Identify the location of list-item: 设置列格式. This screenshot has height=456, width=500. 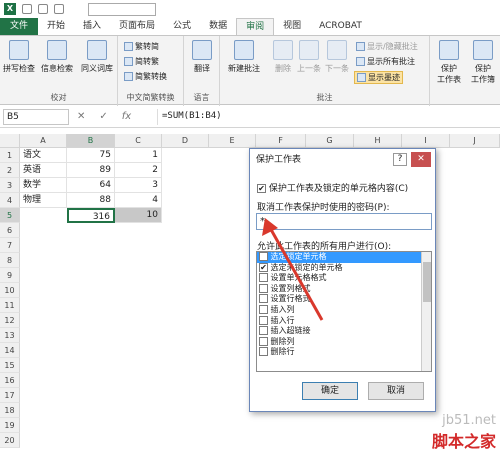
(344, 289).